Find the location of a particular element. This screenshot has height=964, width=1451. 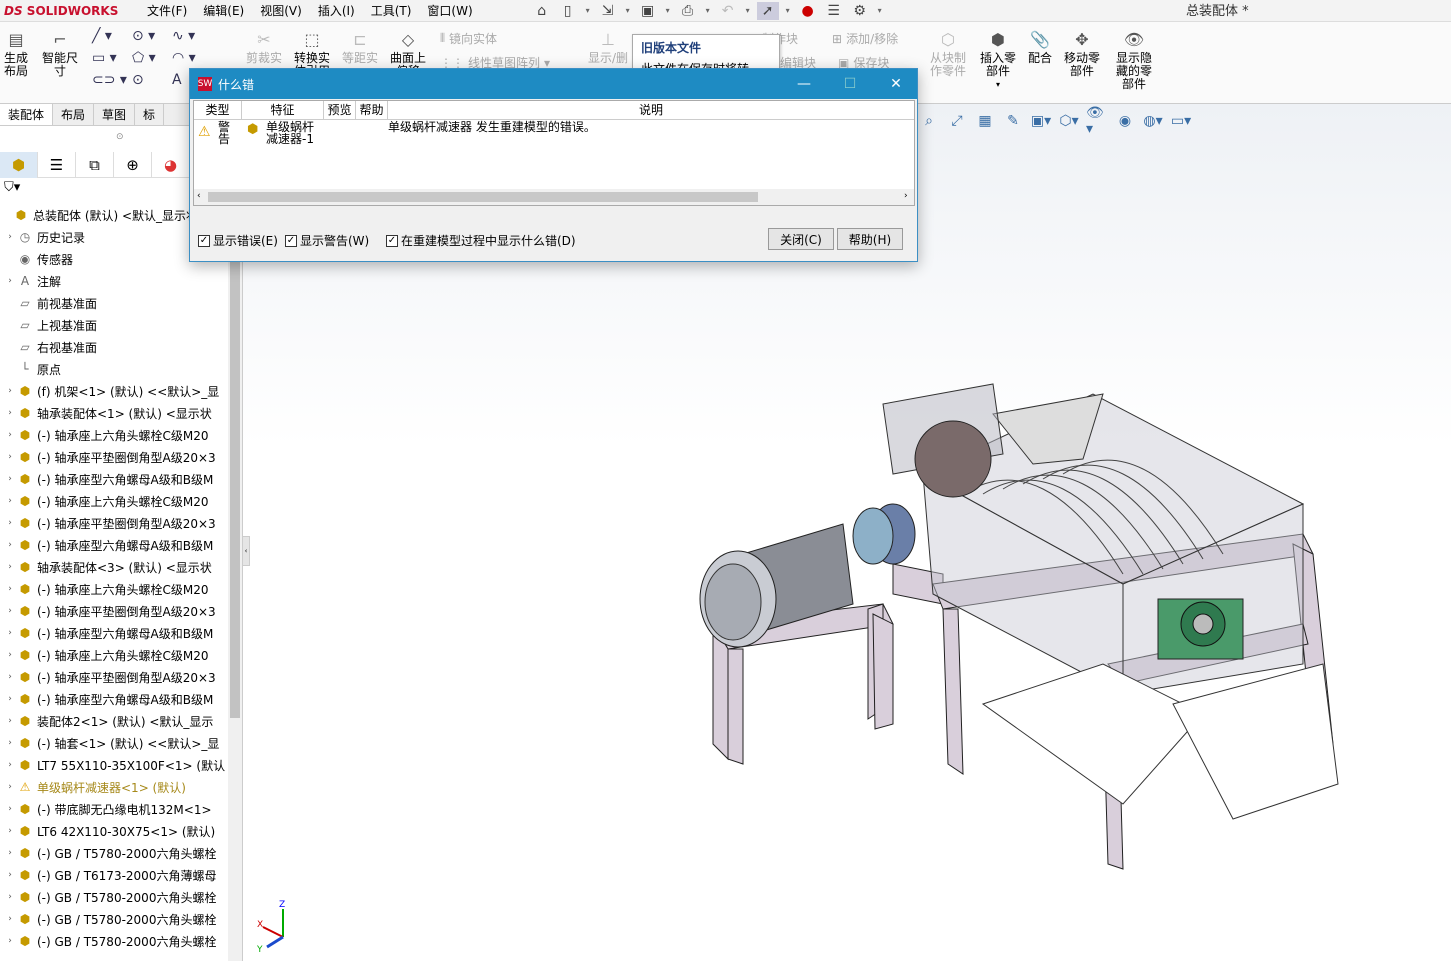

gear-icon: ⚙ is located at coordinates (860, 11).